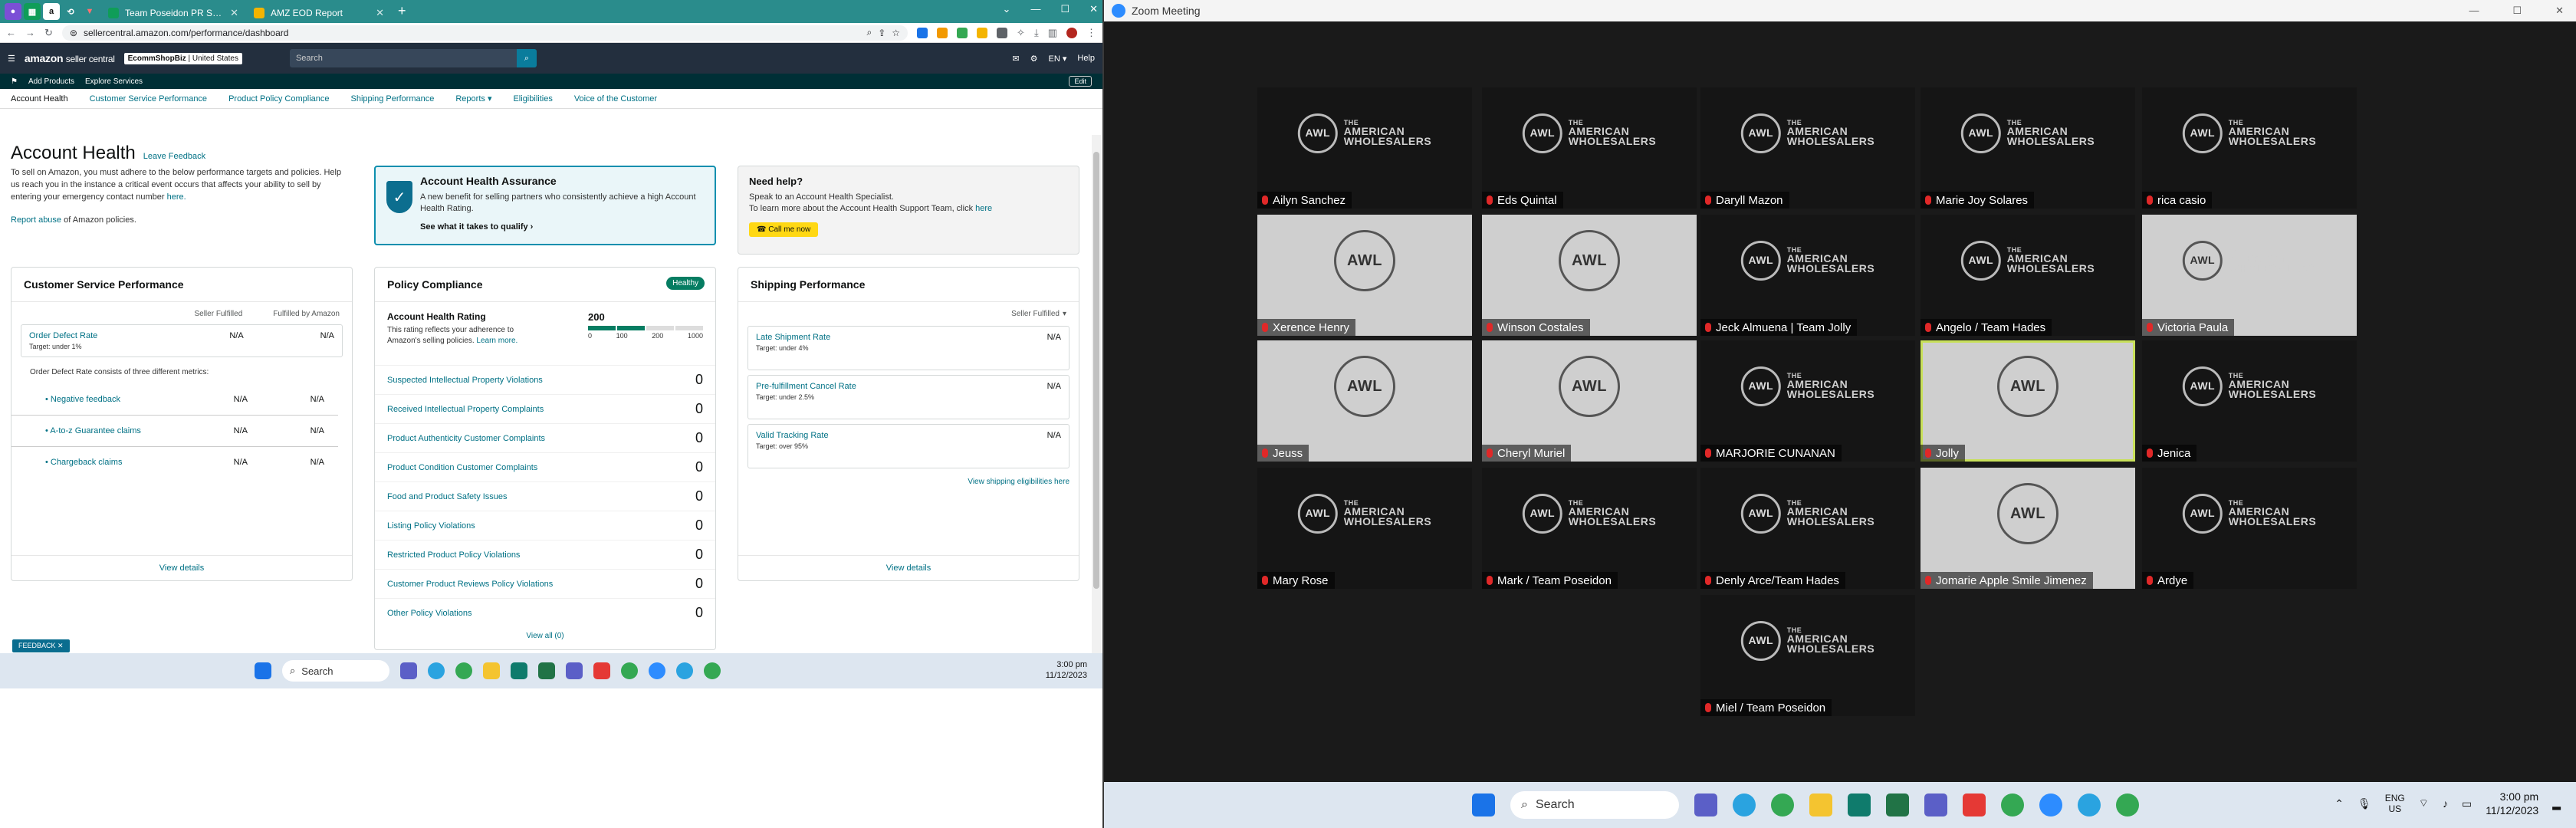  I want to click on tab-account-health: Account Health, so click(39, 99).